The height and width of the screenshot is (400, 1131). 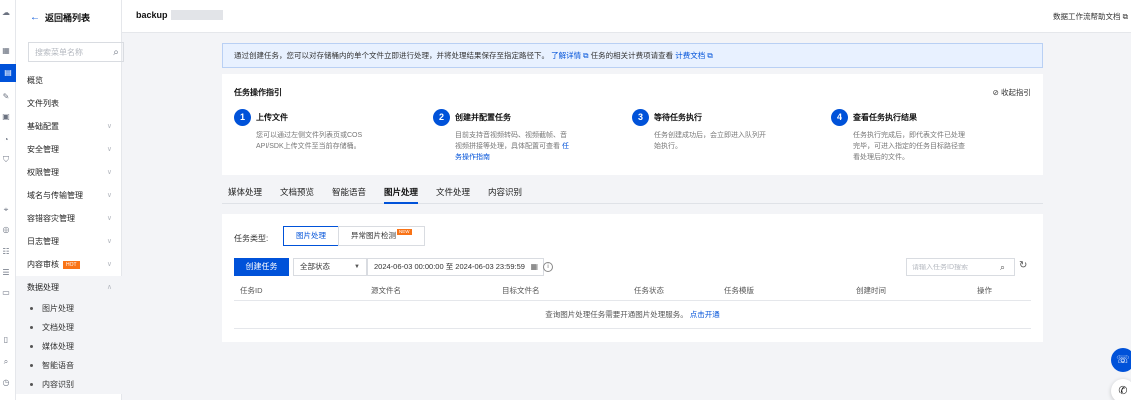 I want to click on column-target-file: 目标文件名, so click(x=521, y=290).